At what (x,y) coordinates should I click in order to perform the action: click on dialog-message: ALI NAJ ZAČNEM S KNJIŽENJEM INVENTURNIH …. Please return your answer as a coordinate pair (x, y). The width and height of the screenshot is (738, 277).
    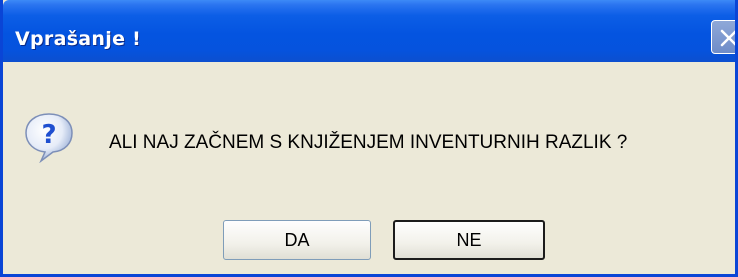
    Looking at the image, I should click on (368, 142).